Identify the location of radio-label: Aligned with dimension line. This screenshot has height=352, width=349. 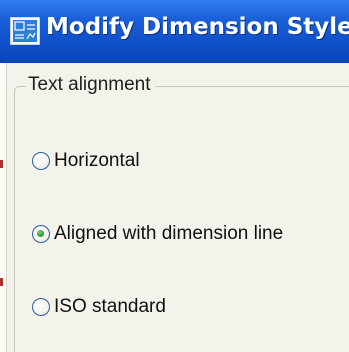
(169, 233).